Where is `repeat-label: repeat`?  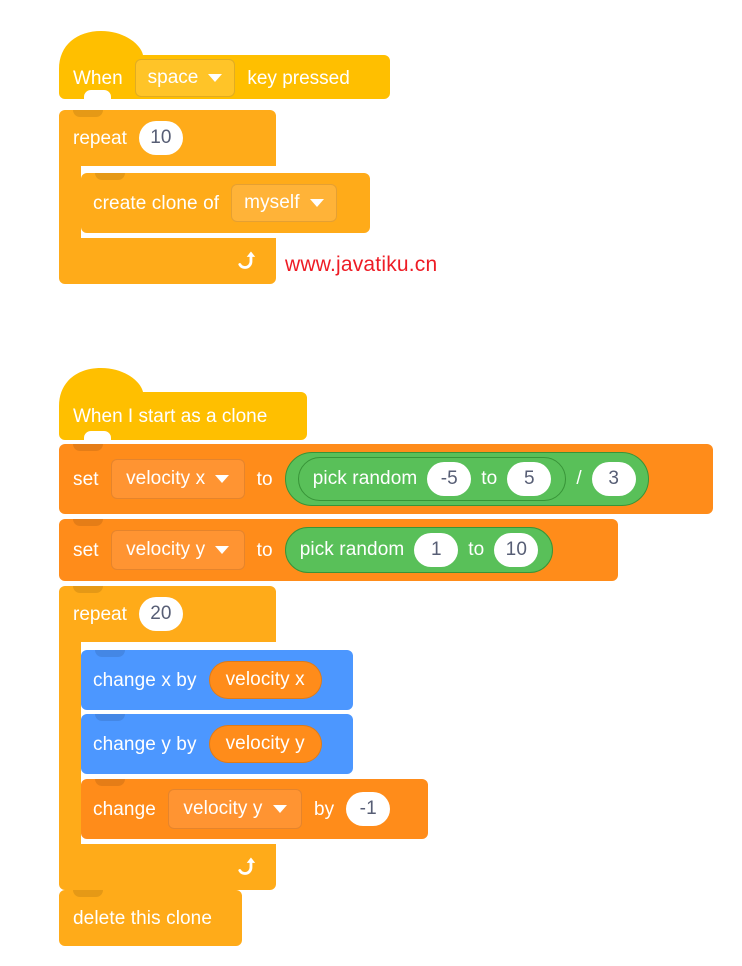
repeat-label: repeat is located at coordinates (100, 138).